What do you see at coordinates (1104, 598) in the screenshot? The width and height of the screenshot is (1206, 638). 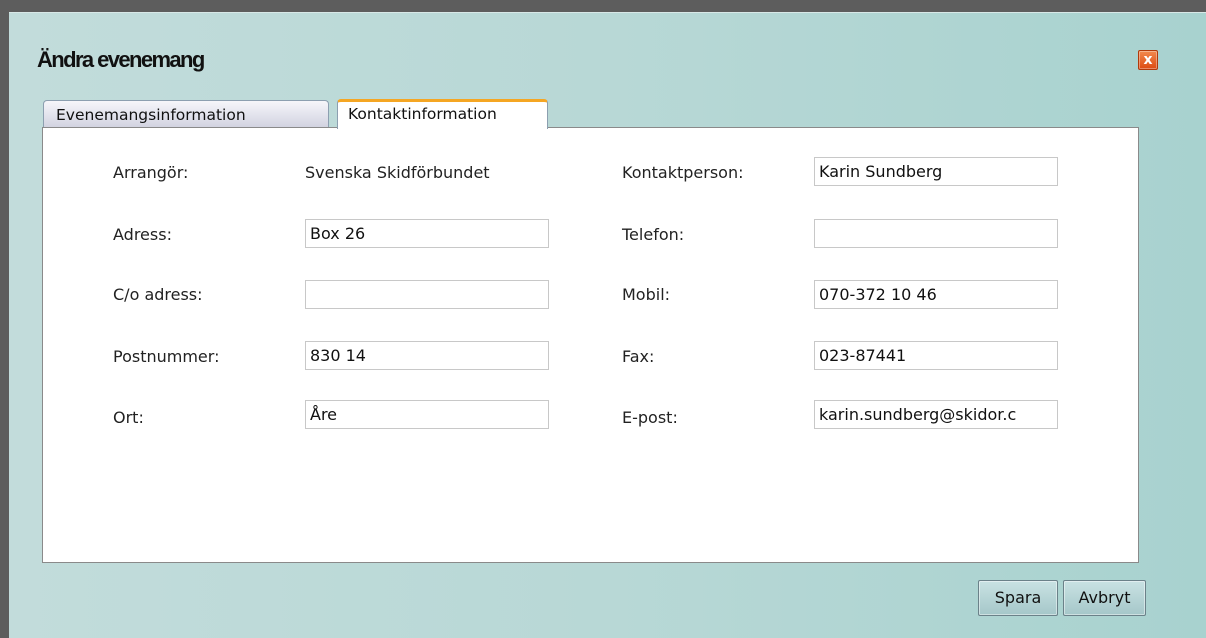 I see `cancel-button: Avbryt` at bounding box center [1104, 598].